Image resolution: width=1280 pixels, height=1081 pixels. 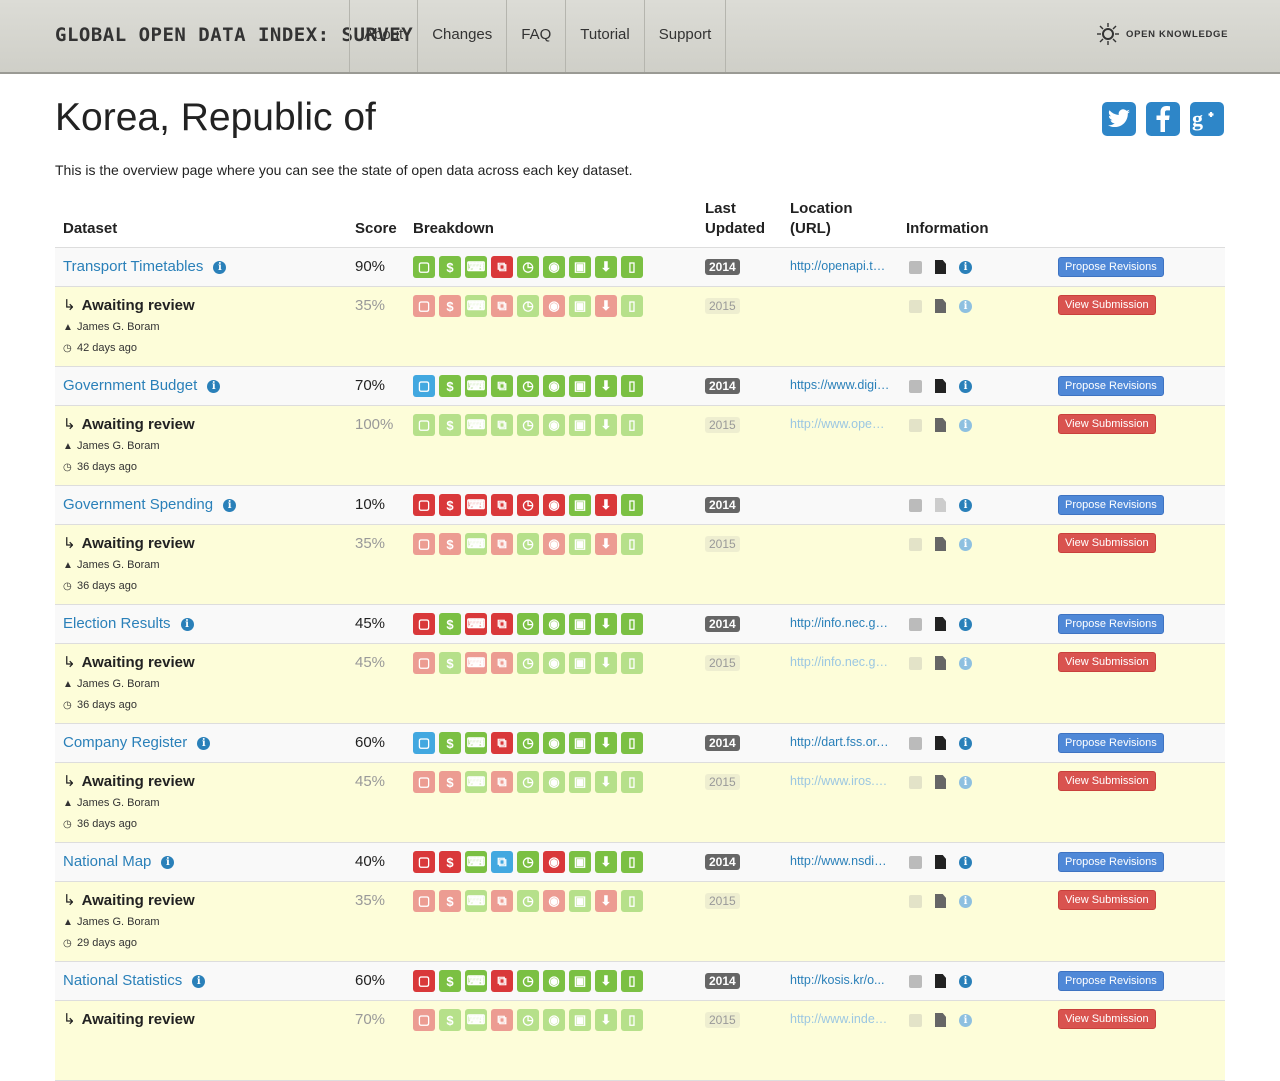 What do you see at coordinates (840, 424) in the screenshot?
I see `location-link: http://www.openfiscaldata.go.kr/` at bounding box center [840, 424].